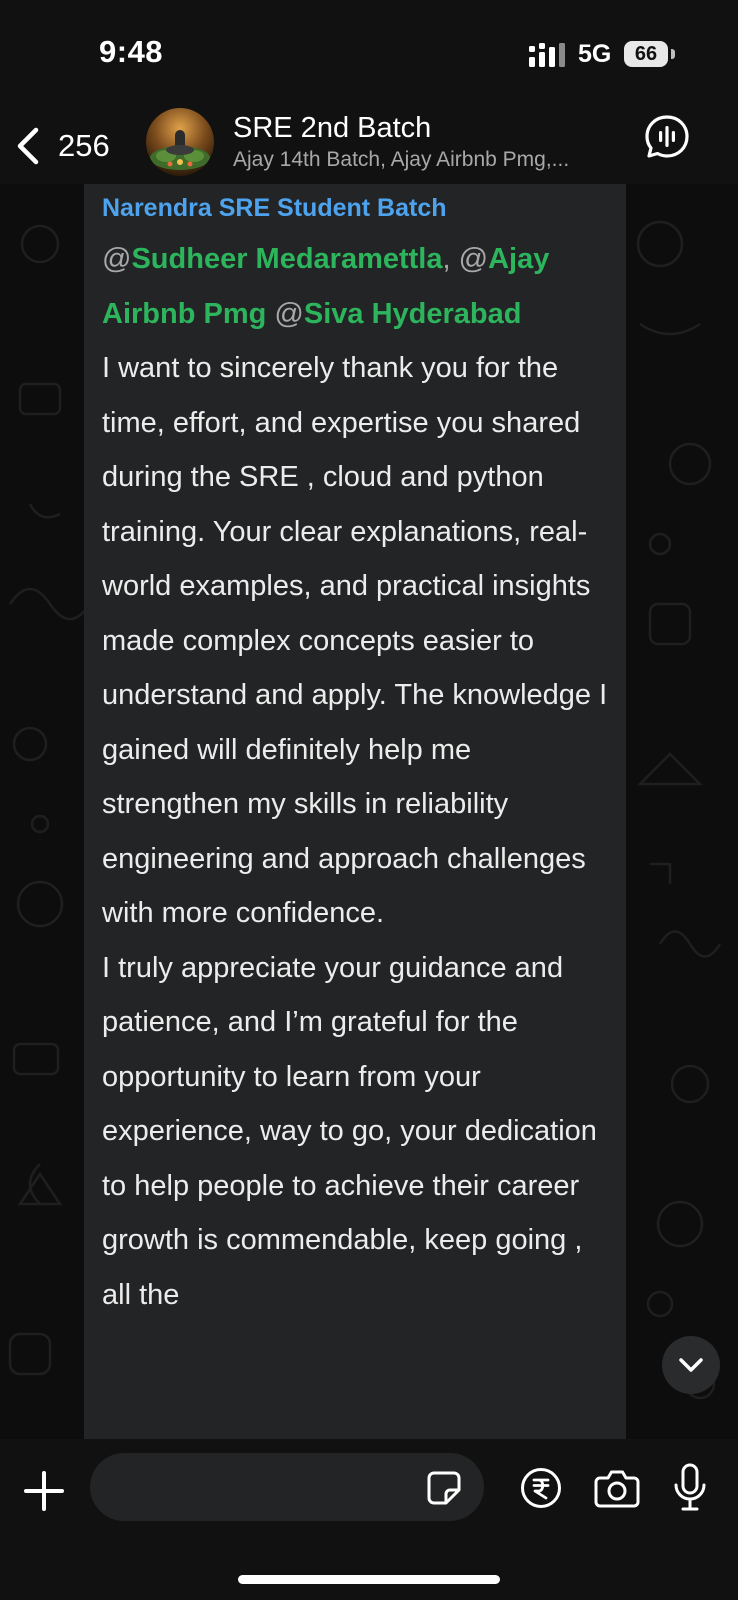 The width and height of the screenshot is (738, 1600). I want to click on plus-icon, so click(44, 1491).